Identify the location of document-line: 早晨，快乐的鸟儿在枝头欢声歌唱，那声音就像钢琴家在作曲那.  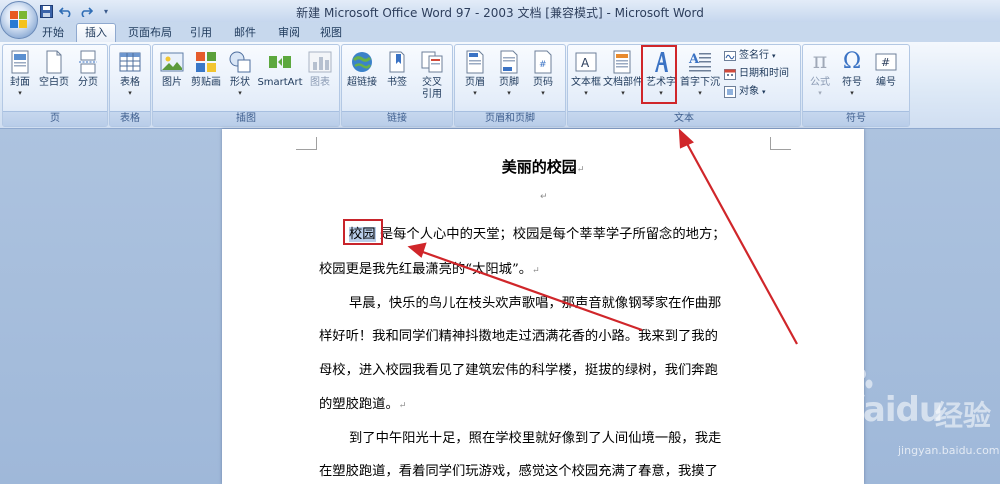
(535, 303).